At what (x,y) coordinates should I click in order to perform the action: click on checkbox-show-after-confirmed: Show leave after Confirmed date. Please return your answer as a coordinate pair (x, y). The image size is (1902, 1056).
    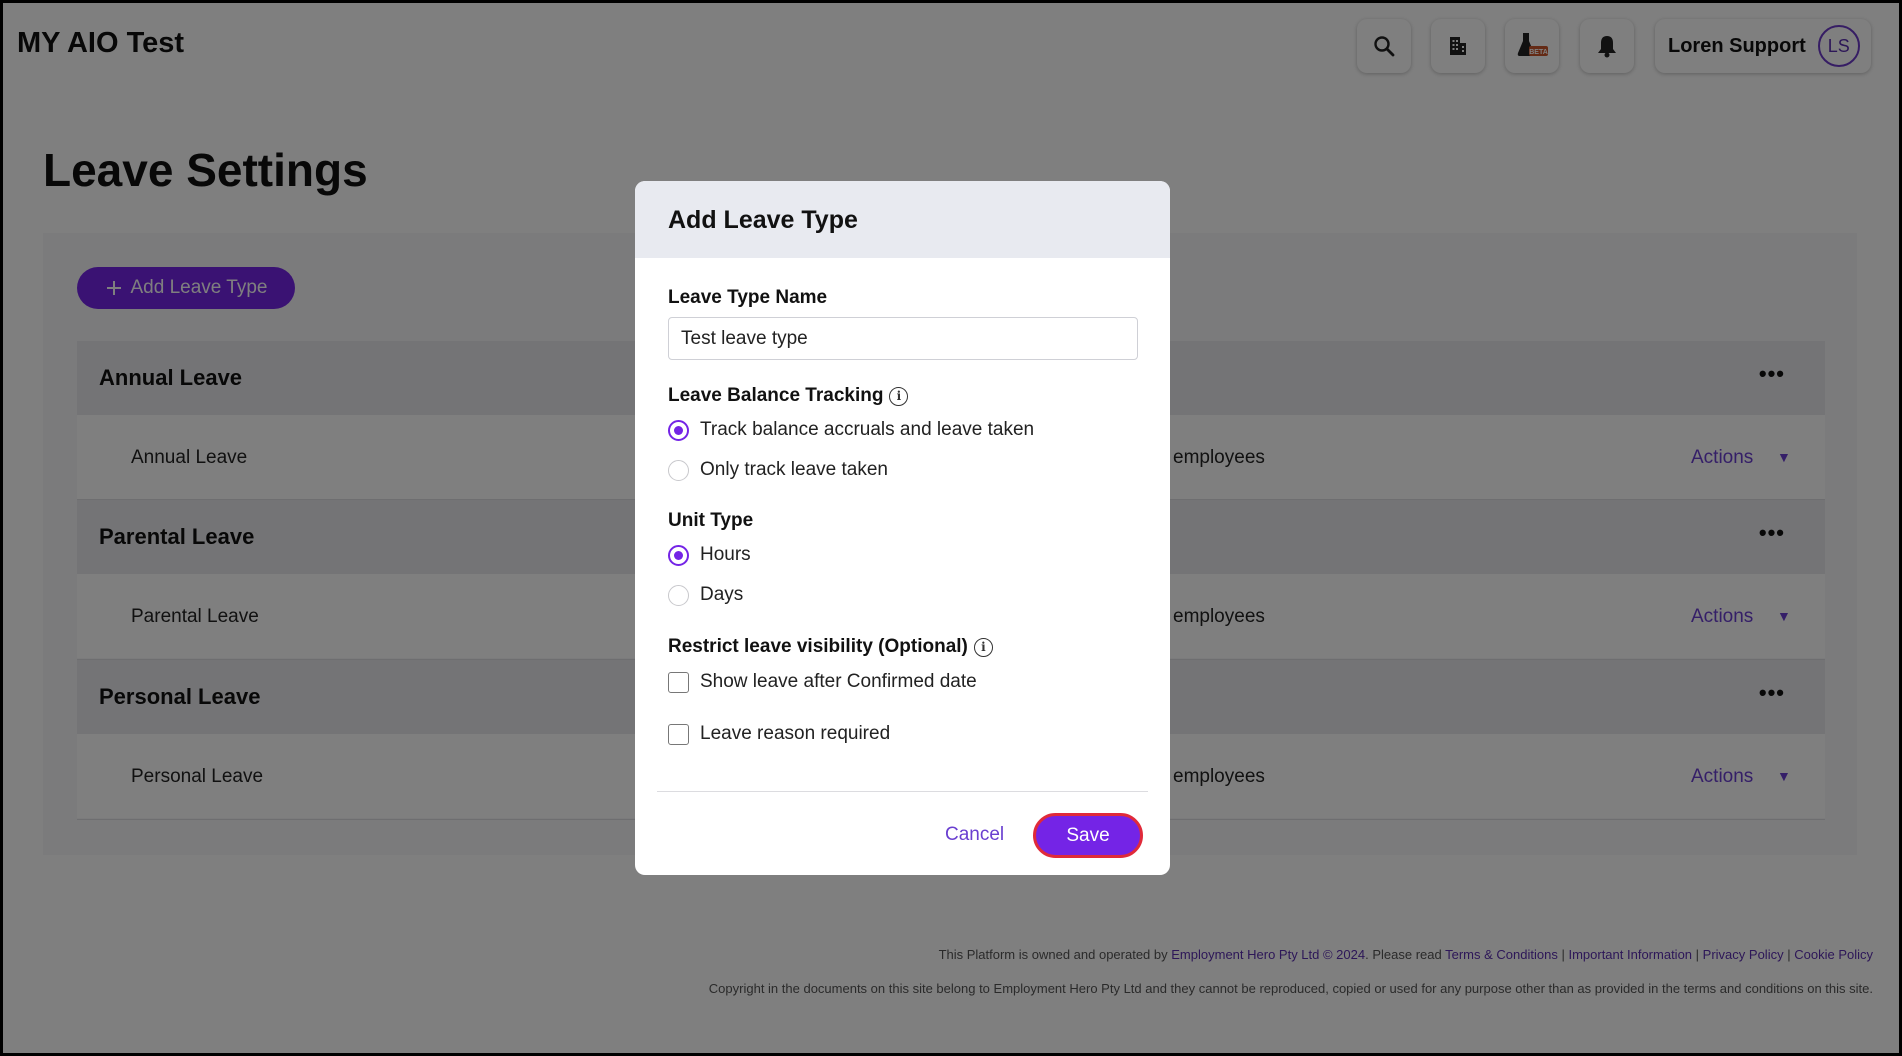
    Looking at the image, I should click on (822, 682).